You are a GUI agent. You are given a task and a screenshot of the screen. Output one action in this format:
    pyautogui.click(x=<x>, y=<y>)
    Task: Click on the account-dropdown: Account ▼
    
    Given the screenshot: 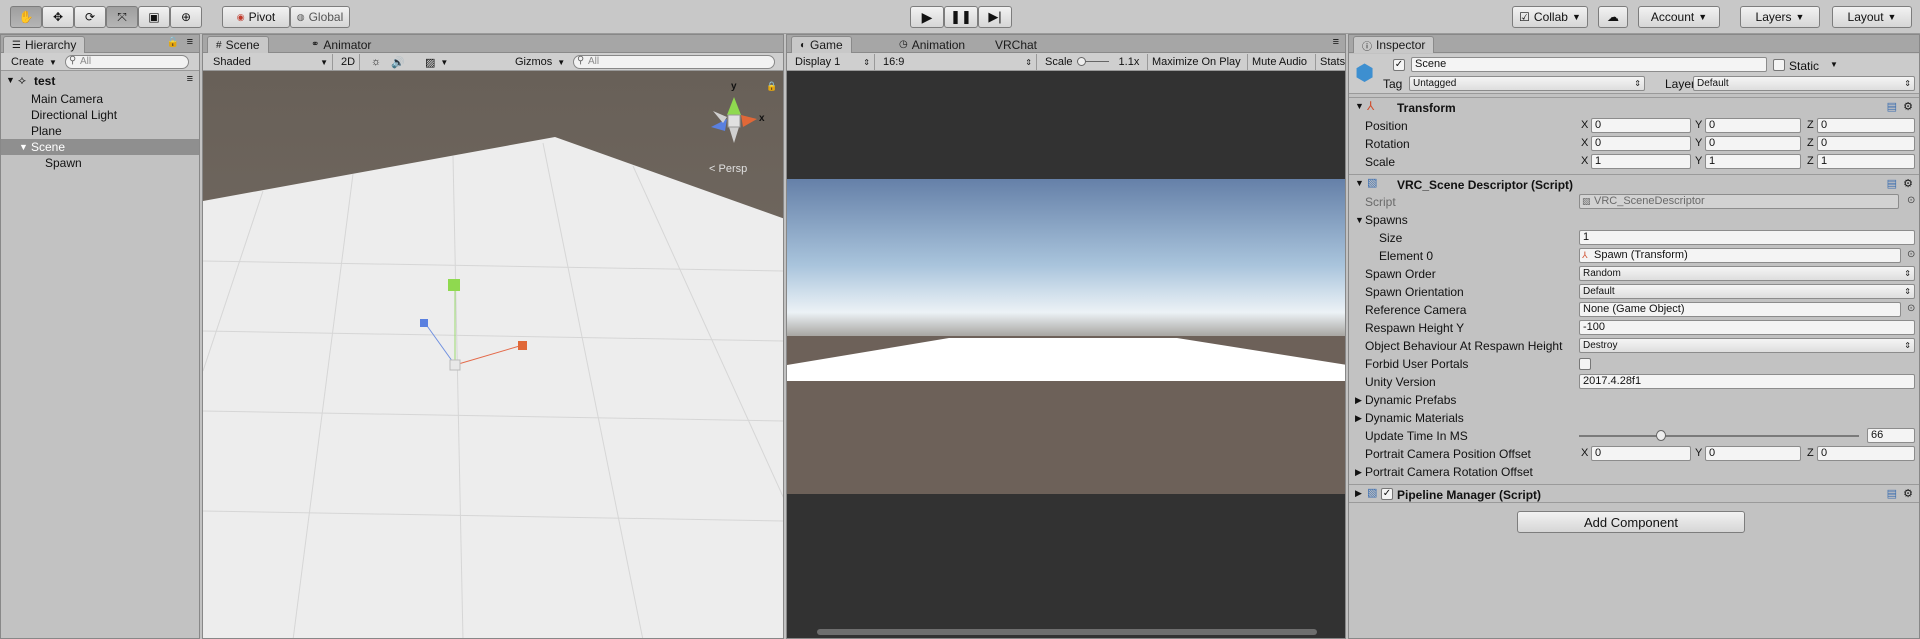 What is the action you would take?
    pyautogui.click(x=1679, y=17)
    